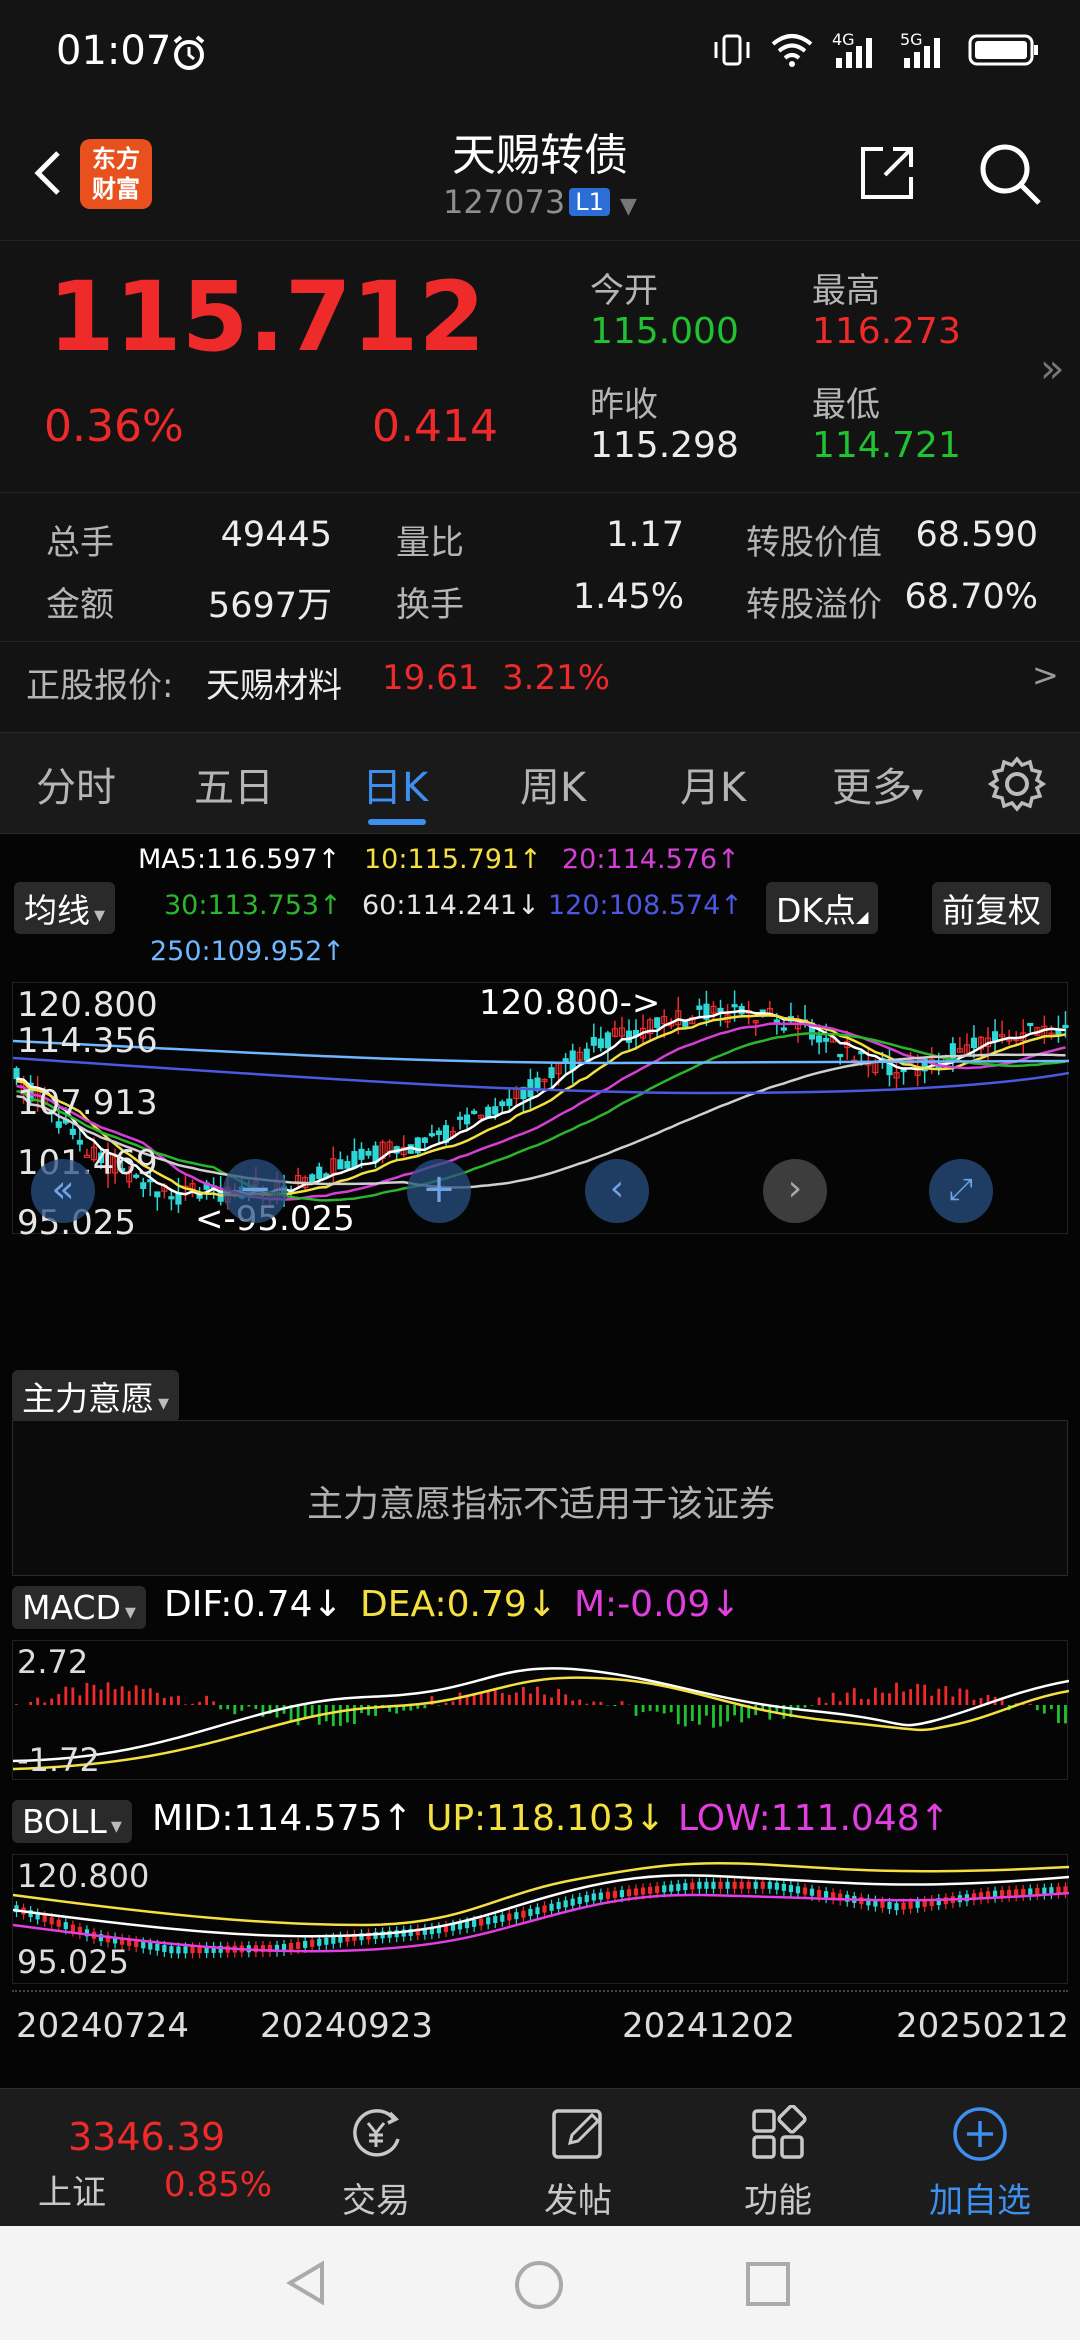 The image size is (1080, 2340). Describe the element at coordinates (267, 317) in the screenshot. I see `last-price: 115.712` at that location.